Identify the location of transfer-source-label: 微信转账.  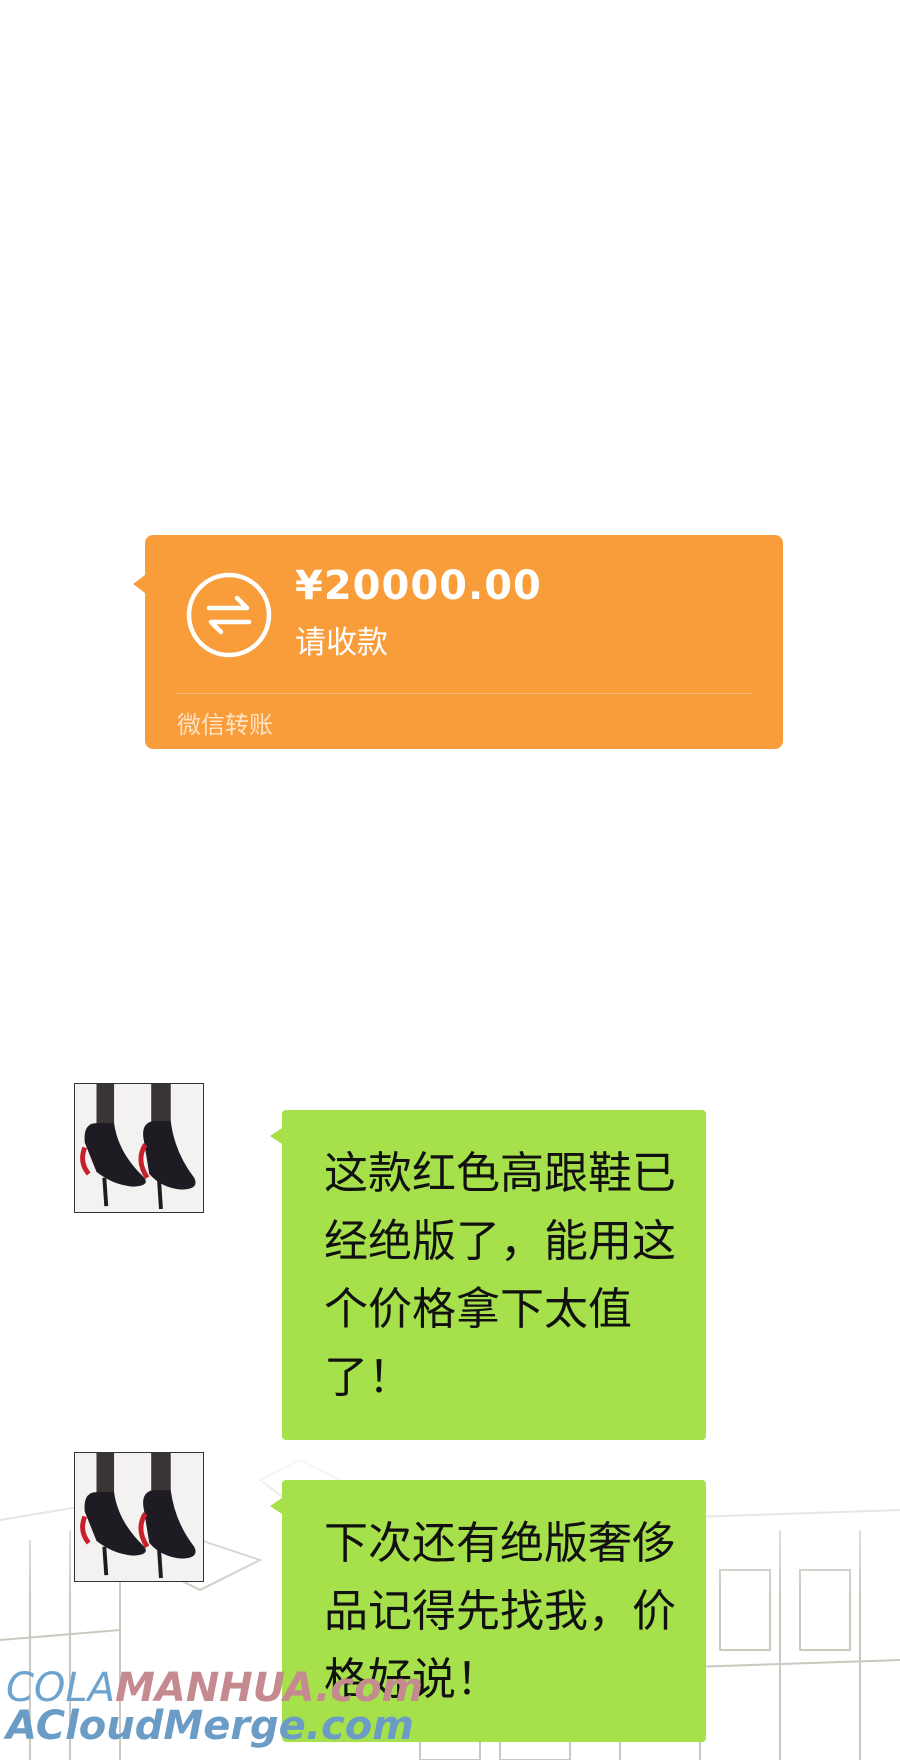
(225, 725).